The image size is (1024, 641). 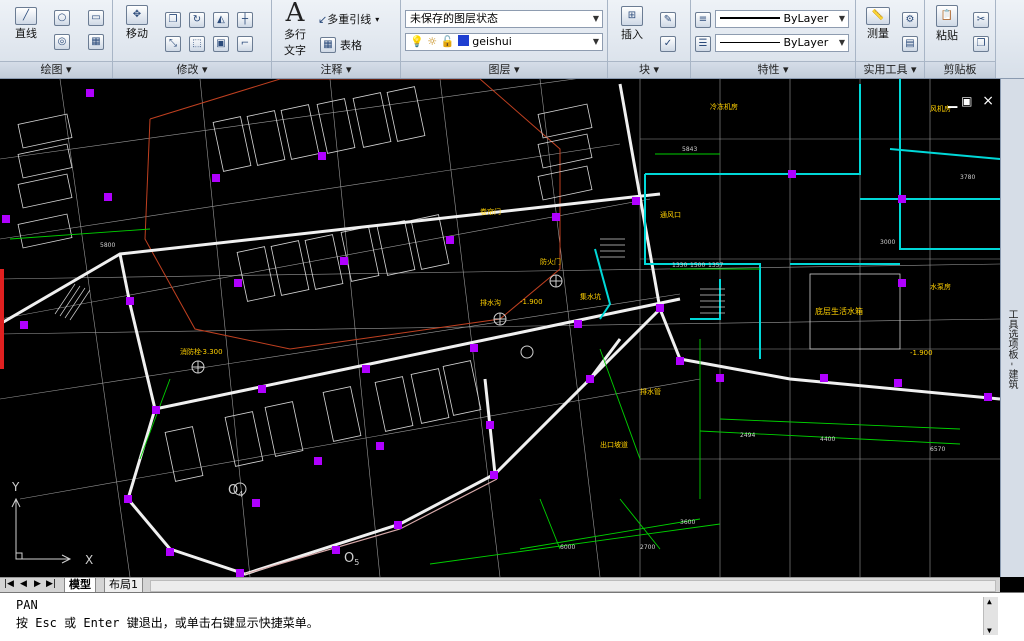 What do you see at coordinates (295, 50) in the screenshot?
I see `mtext-label-2: 文字` at bounding box center [295, 50].